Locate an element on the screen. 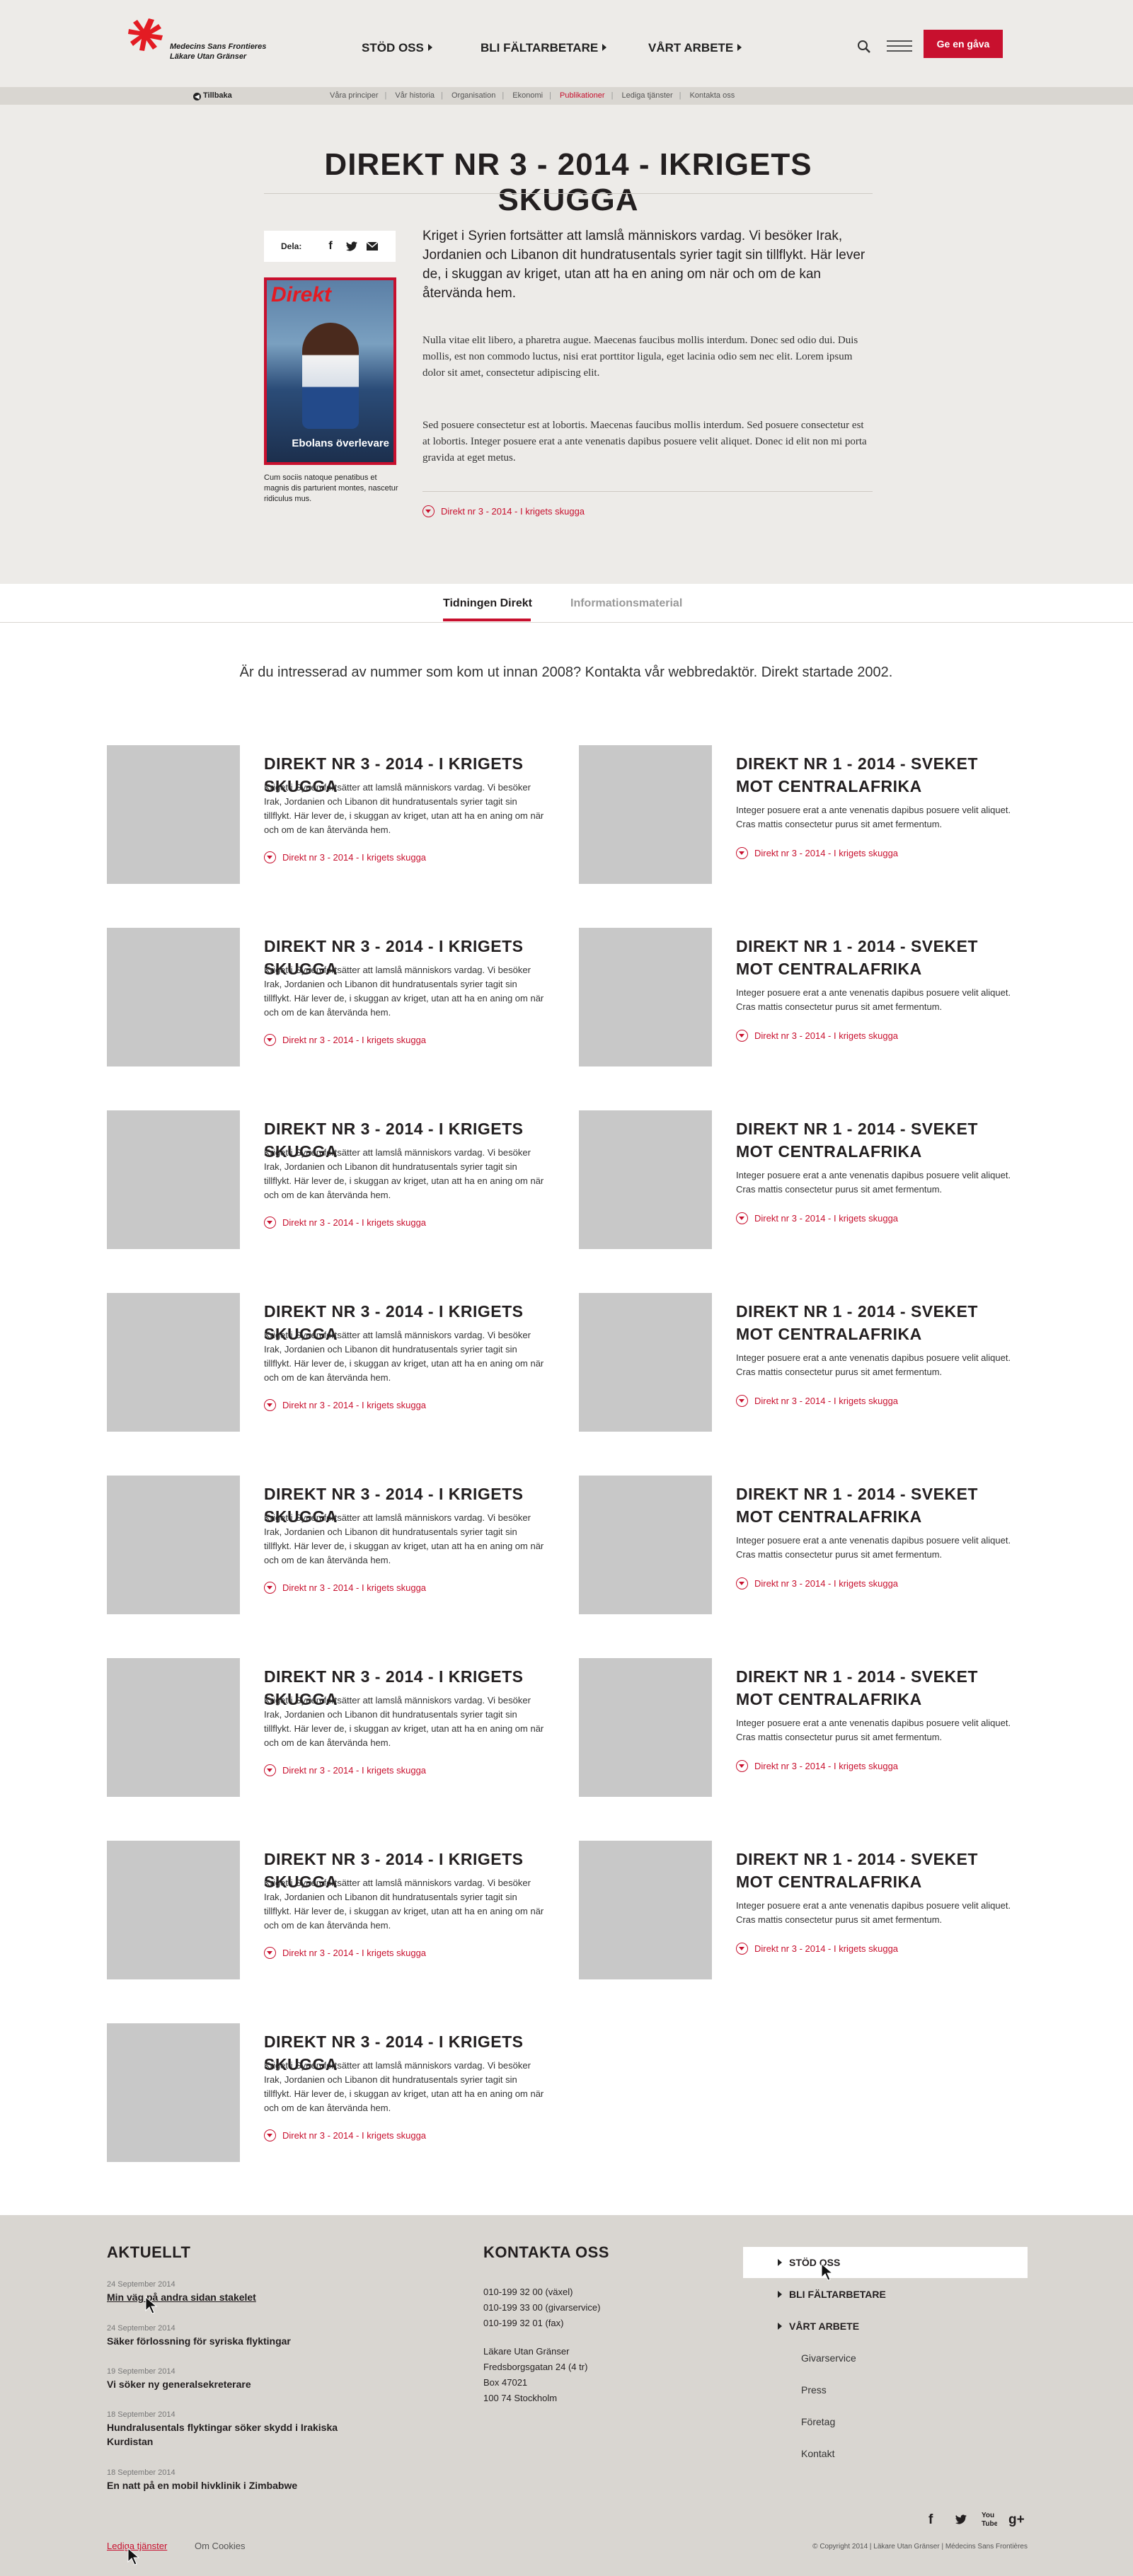  footer-link-press: Press is located at coordinates (814, 2390).